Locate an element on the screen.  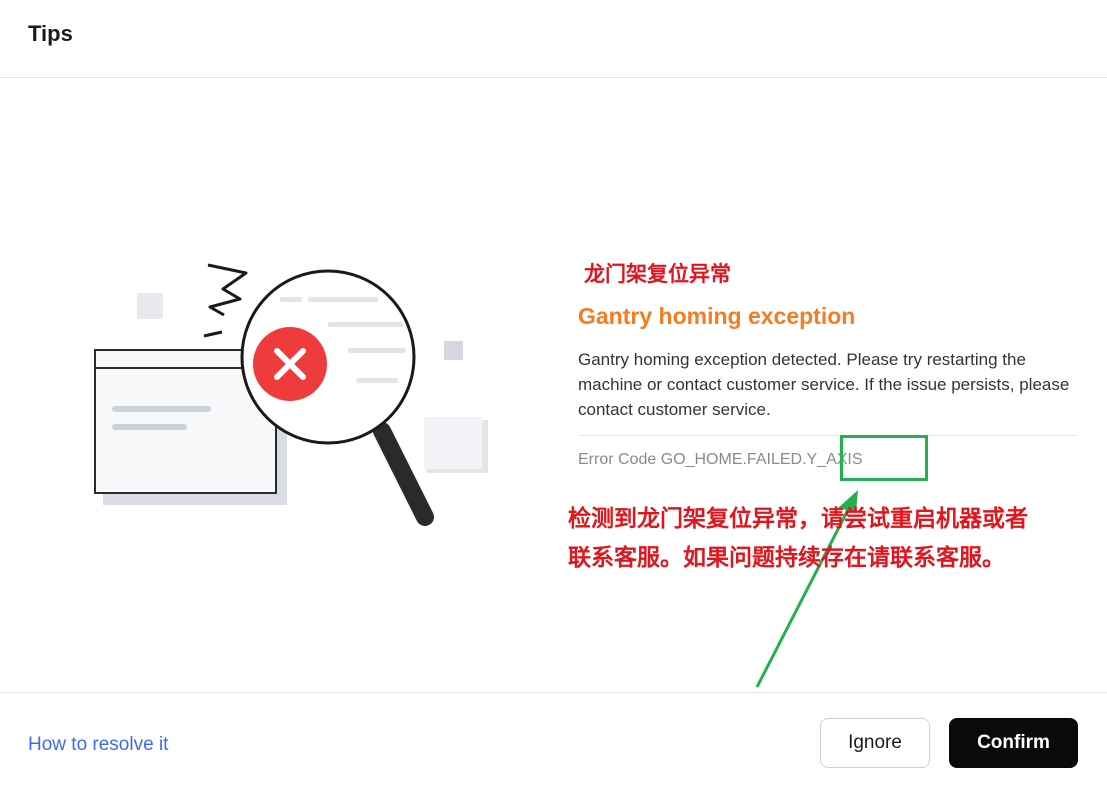
annotation-note-cn: 检测到龙门架复位异常，请尝试重启机器或者联系客服。如果问题持续存在请联系客服。 is located at coordinates (798, 538).